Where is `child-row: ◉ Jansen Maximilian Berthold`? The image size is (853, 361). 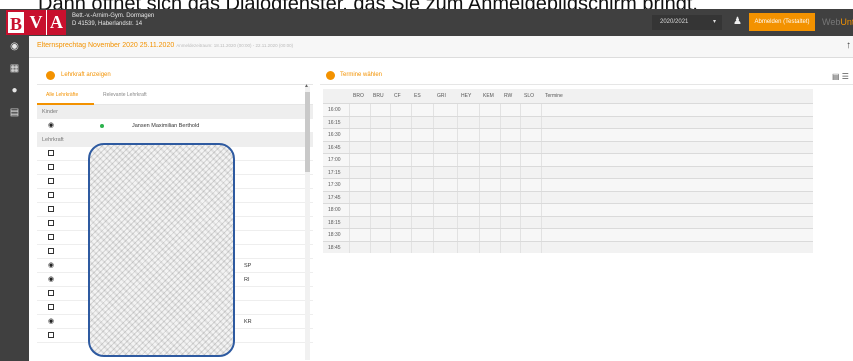 child-row: ◉ Jansen Maximilian Berthold is located at coordinates (175, 126).